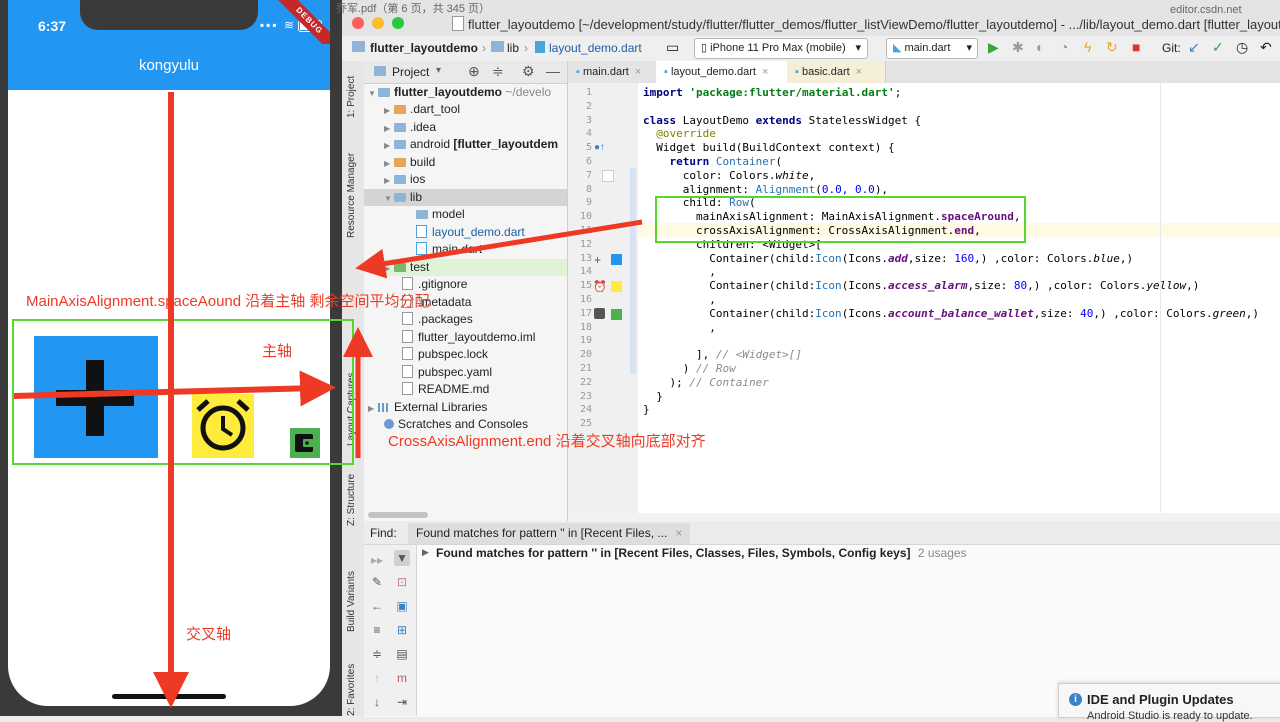  What do you see at coordinates (781, 48) in the screenshot?
I see `device-selector: ▯ iPhone 11 Pro Max (mobile) ▾` at bounding box center [781, 48].